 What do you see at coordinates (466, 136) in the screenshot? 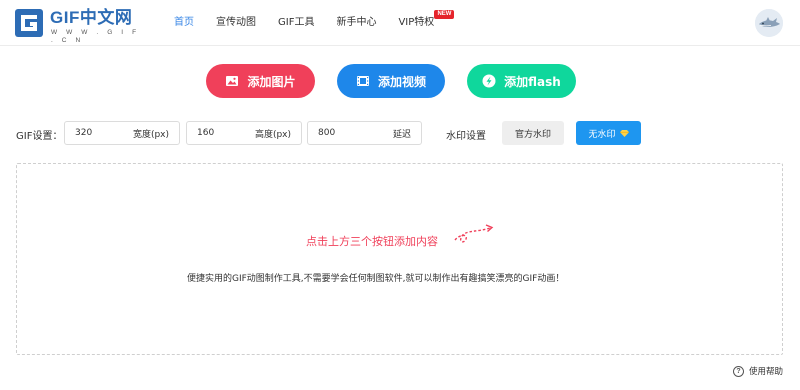
I see `watermark-settings-label: 水印设置` at bounding box center [466, 136].